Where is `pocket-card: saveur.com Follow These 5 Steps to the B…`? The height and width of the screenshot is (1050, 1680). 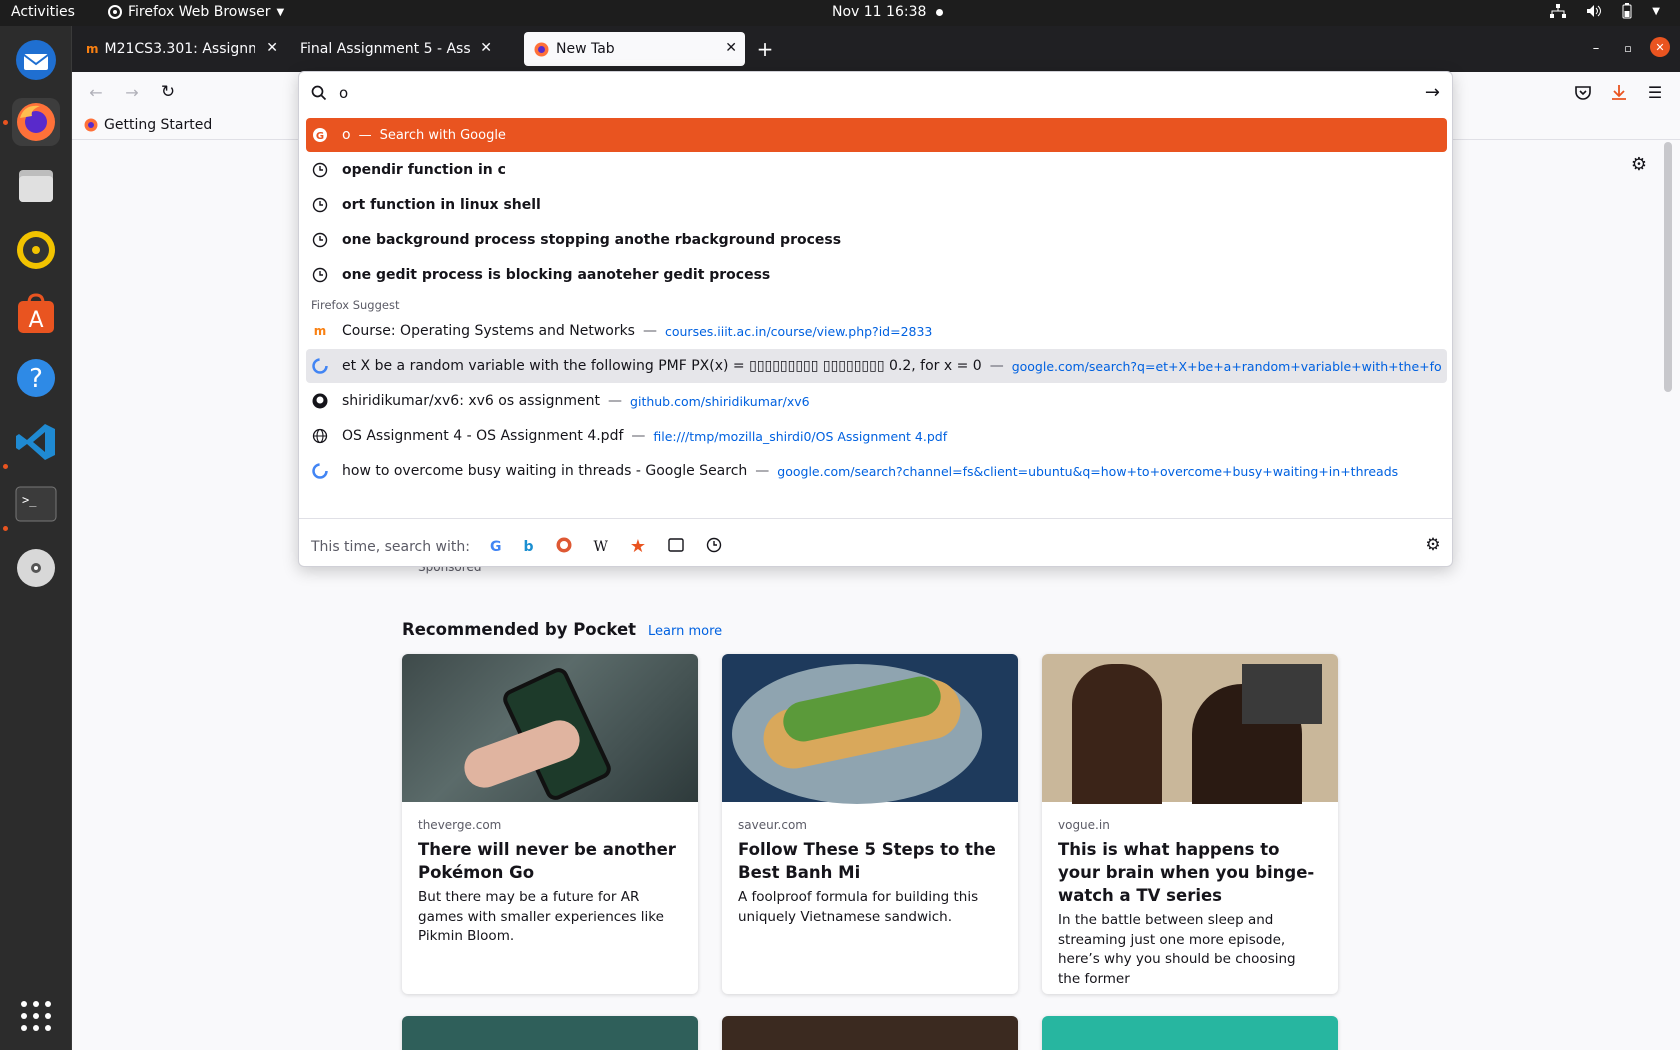 pocket-card: saveur.com Follow These 5 Steps to the B… is located at coordinates (870, 824).